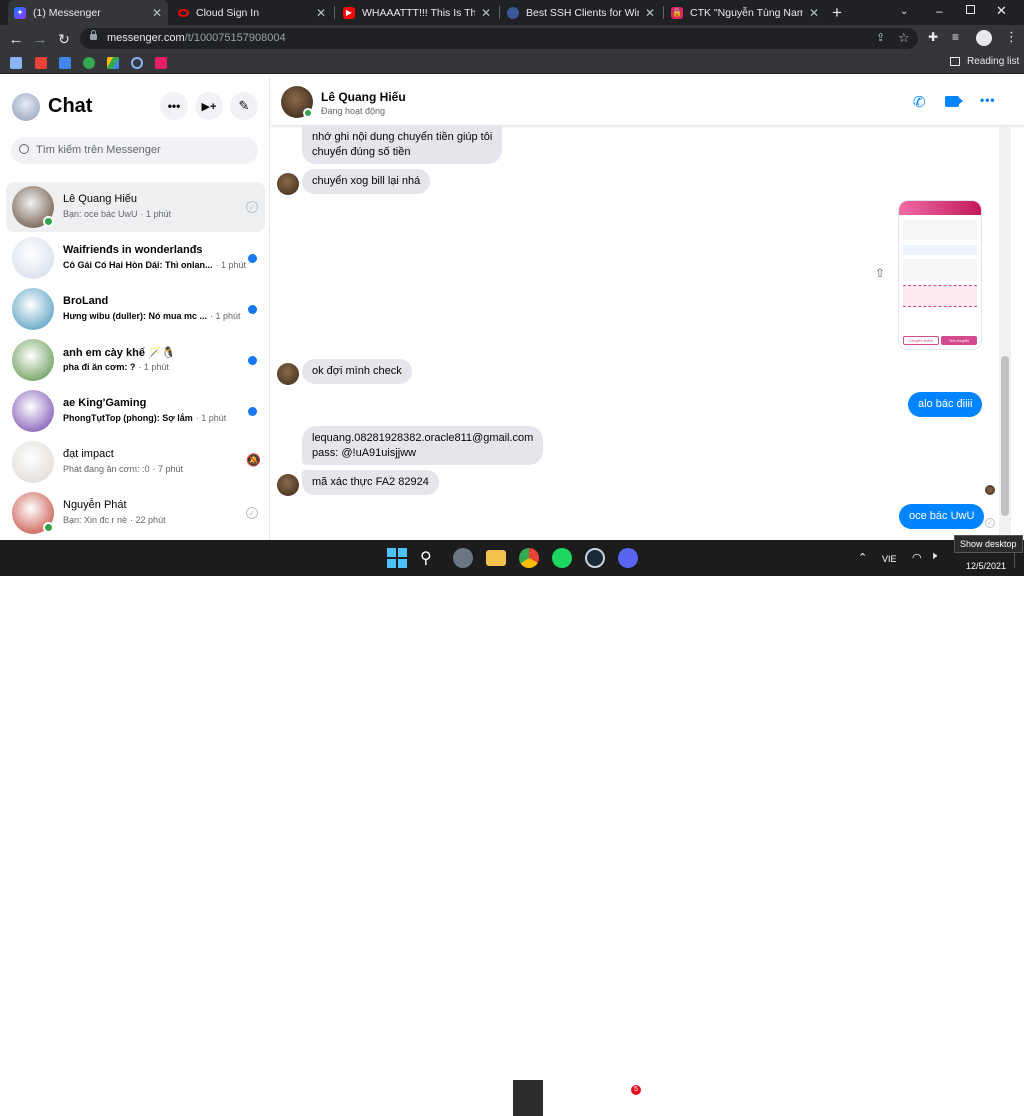 The width and height of the screenshot is (1024, 1116). I want to click on sent-check-icon: ✓, so click(990, 523).